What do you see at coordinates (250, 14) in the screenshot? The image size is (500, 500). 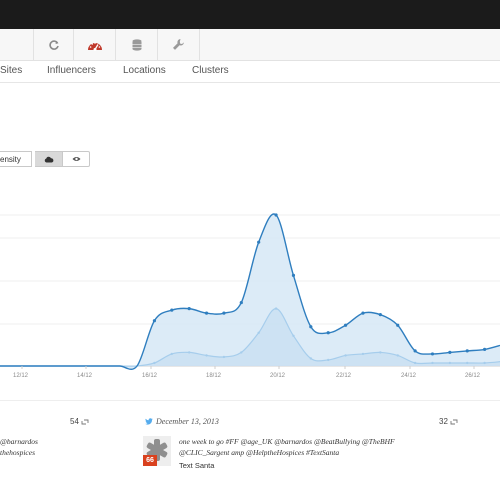 I see `app-top-bar` at bounding box center [250, 14].